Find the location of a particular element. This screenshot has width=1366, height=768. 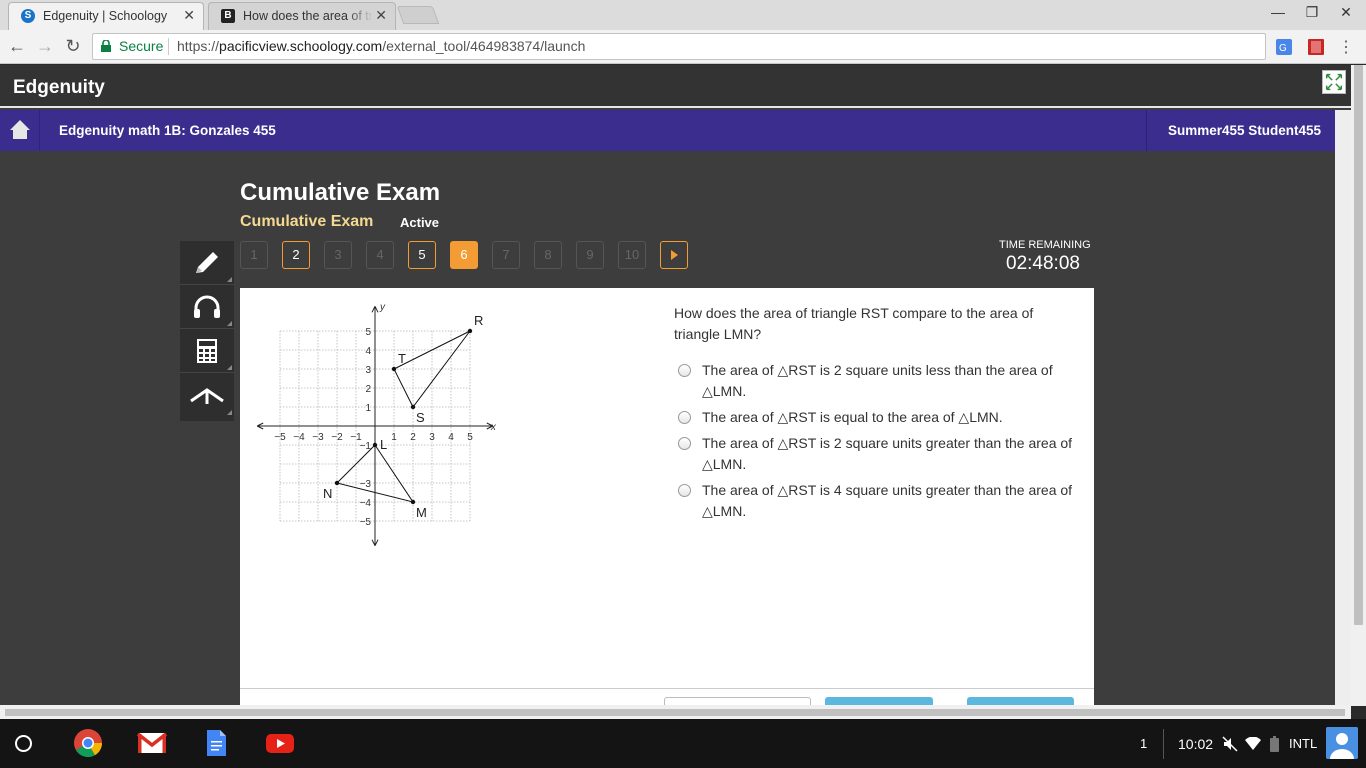

question-5-button: 5 is located at coordinates (422, 255).